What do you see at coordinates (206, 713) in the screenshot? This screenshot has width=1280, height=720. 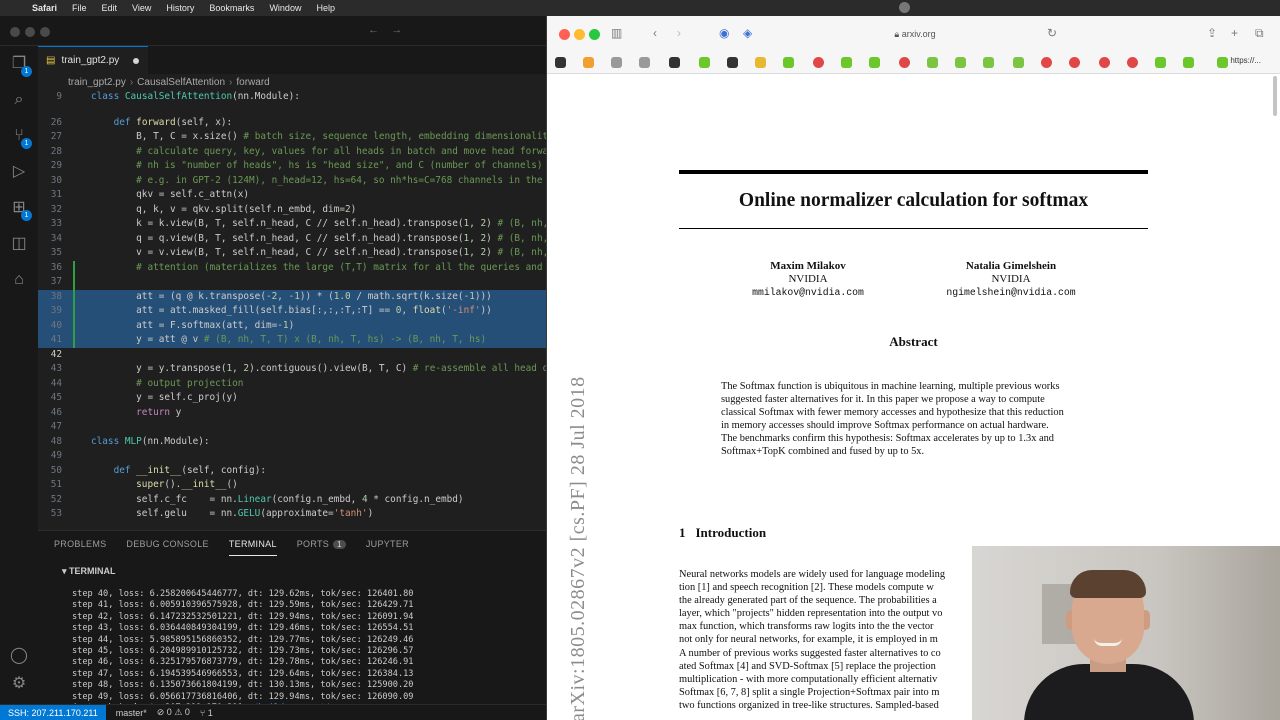 I see `ports-count: ⑂ 1` at bounding box center [206, 713].